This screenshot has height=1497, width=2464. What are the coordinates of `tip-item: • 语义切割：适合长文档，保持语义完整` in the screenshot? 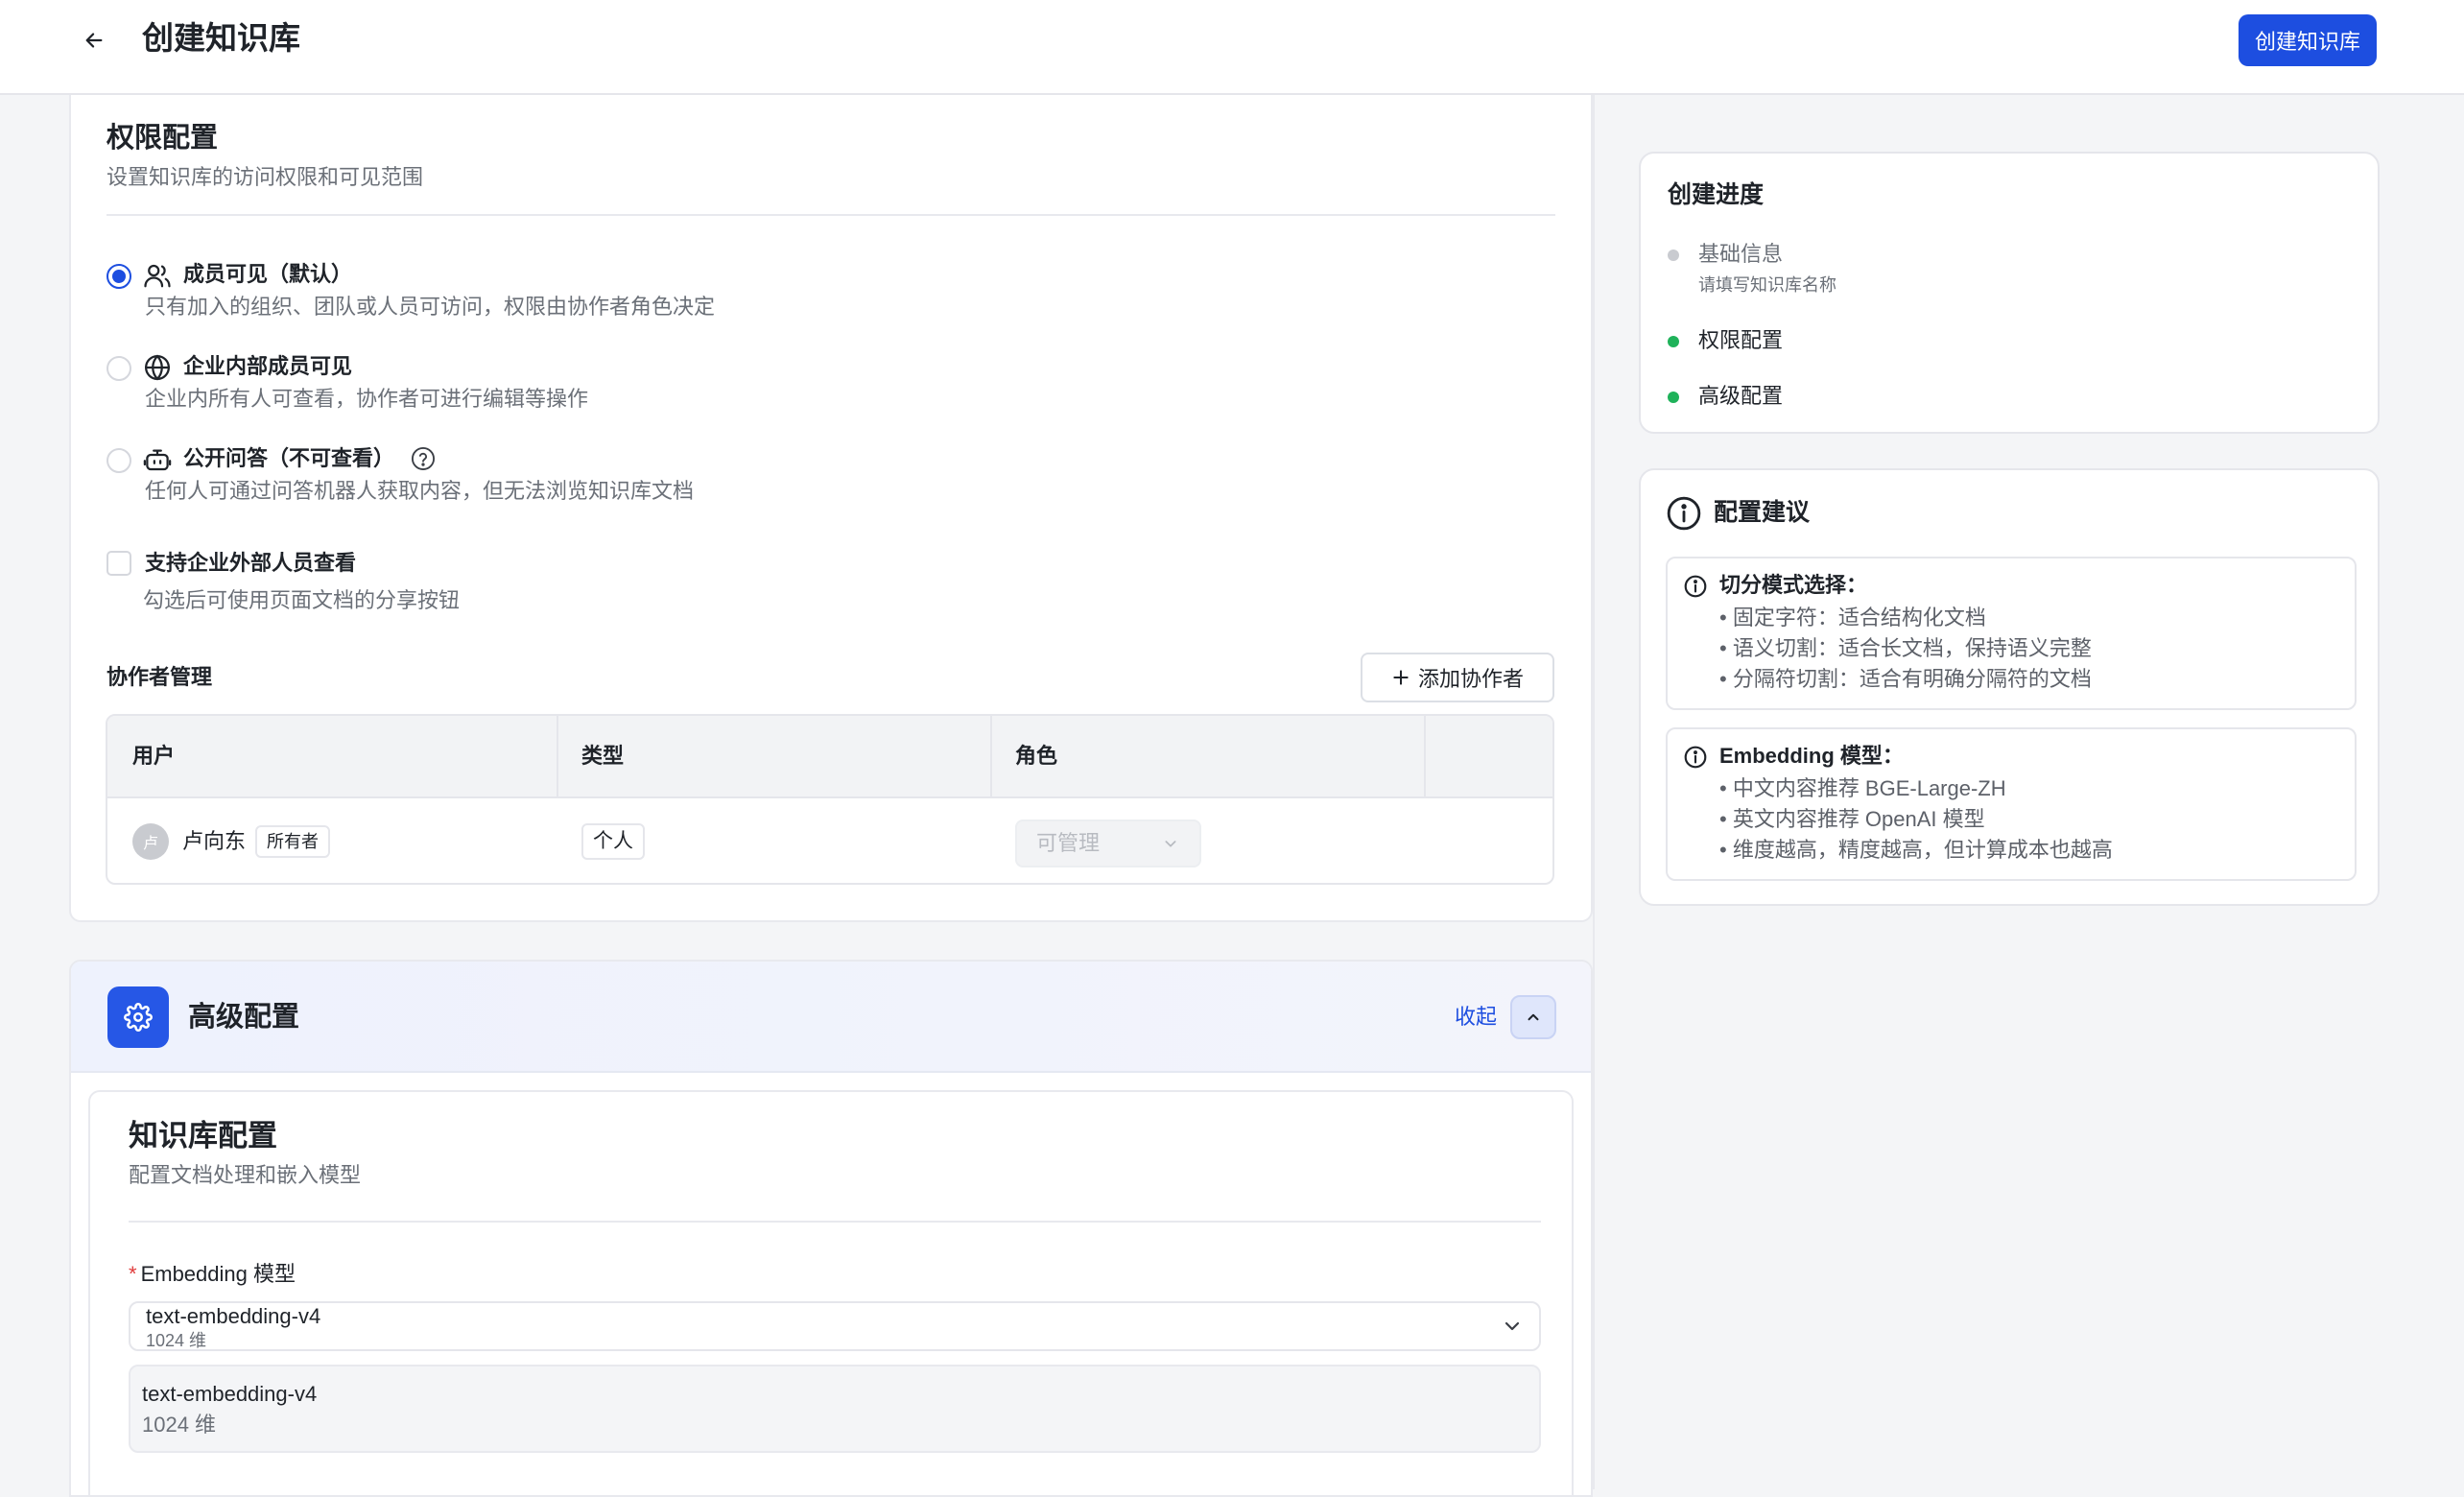 It's located at (1905, 648).